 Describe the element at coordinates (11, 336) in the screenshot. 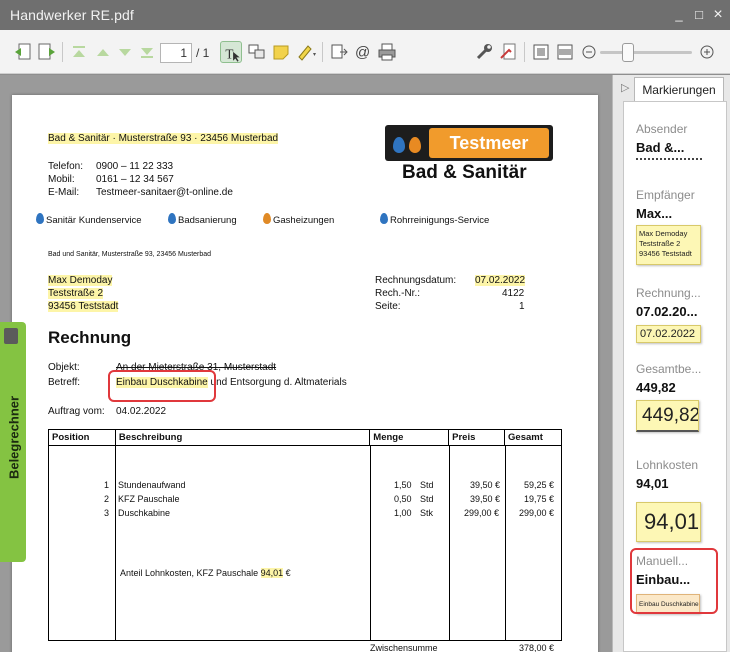

I see `calculator-icon` at that location.